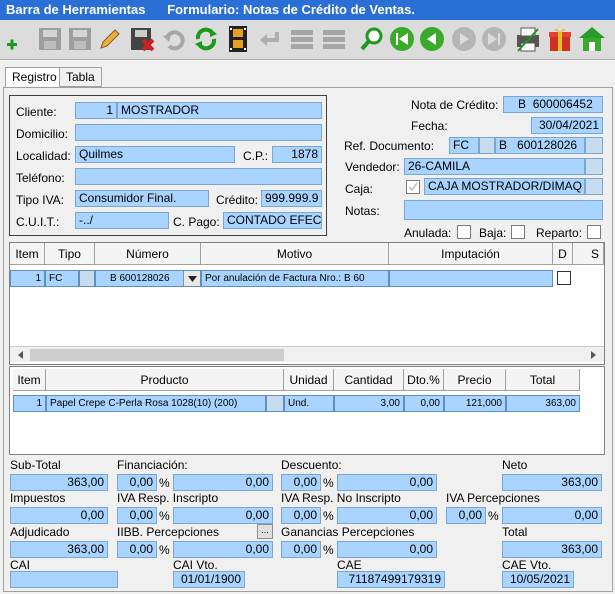 Image resolution: width=615 pixels, height=594 pixels. Describe the element at coordinates (369, 403) in the screenshot. I see `grid2-cell-cantidad: 3,00` at that location.